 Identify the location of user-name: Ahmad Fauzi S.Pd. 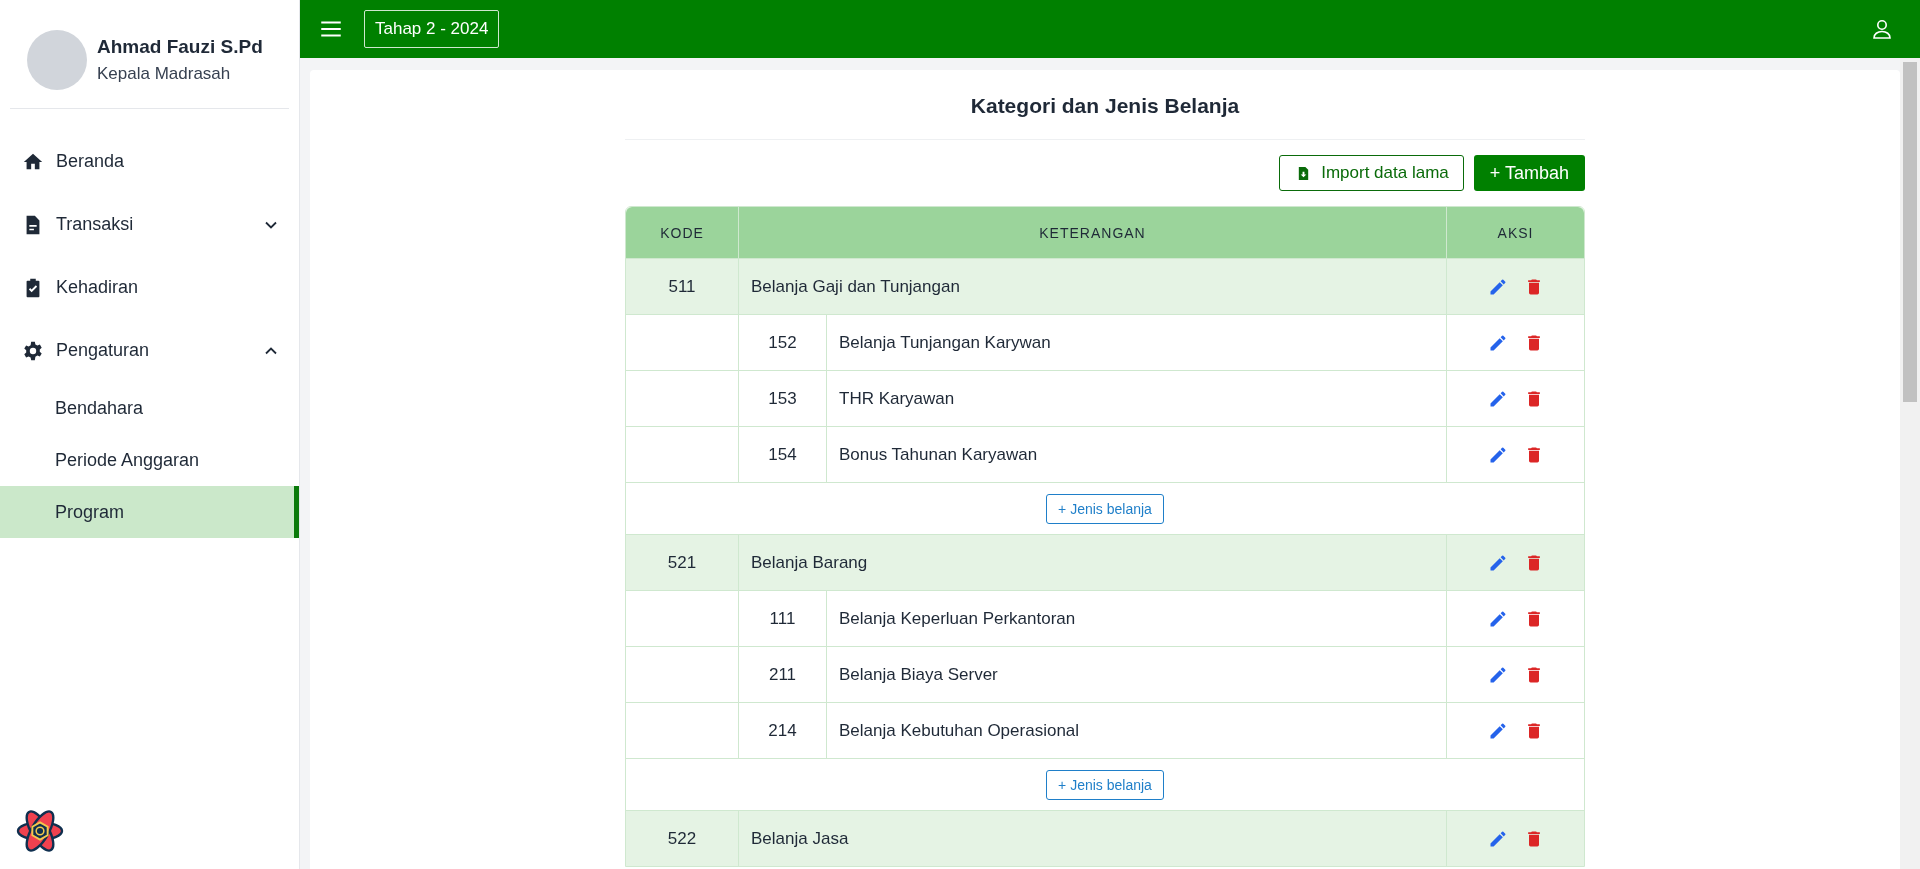
(180, 47).